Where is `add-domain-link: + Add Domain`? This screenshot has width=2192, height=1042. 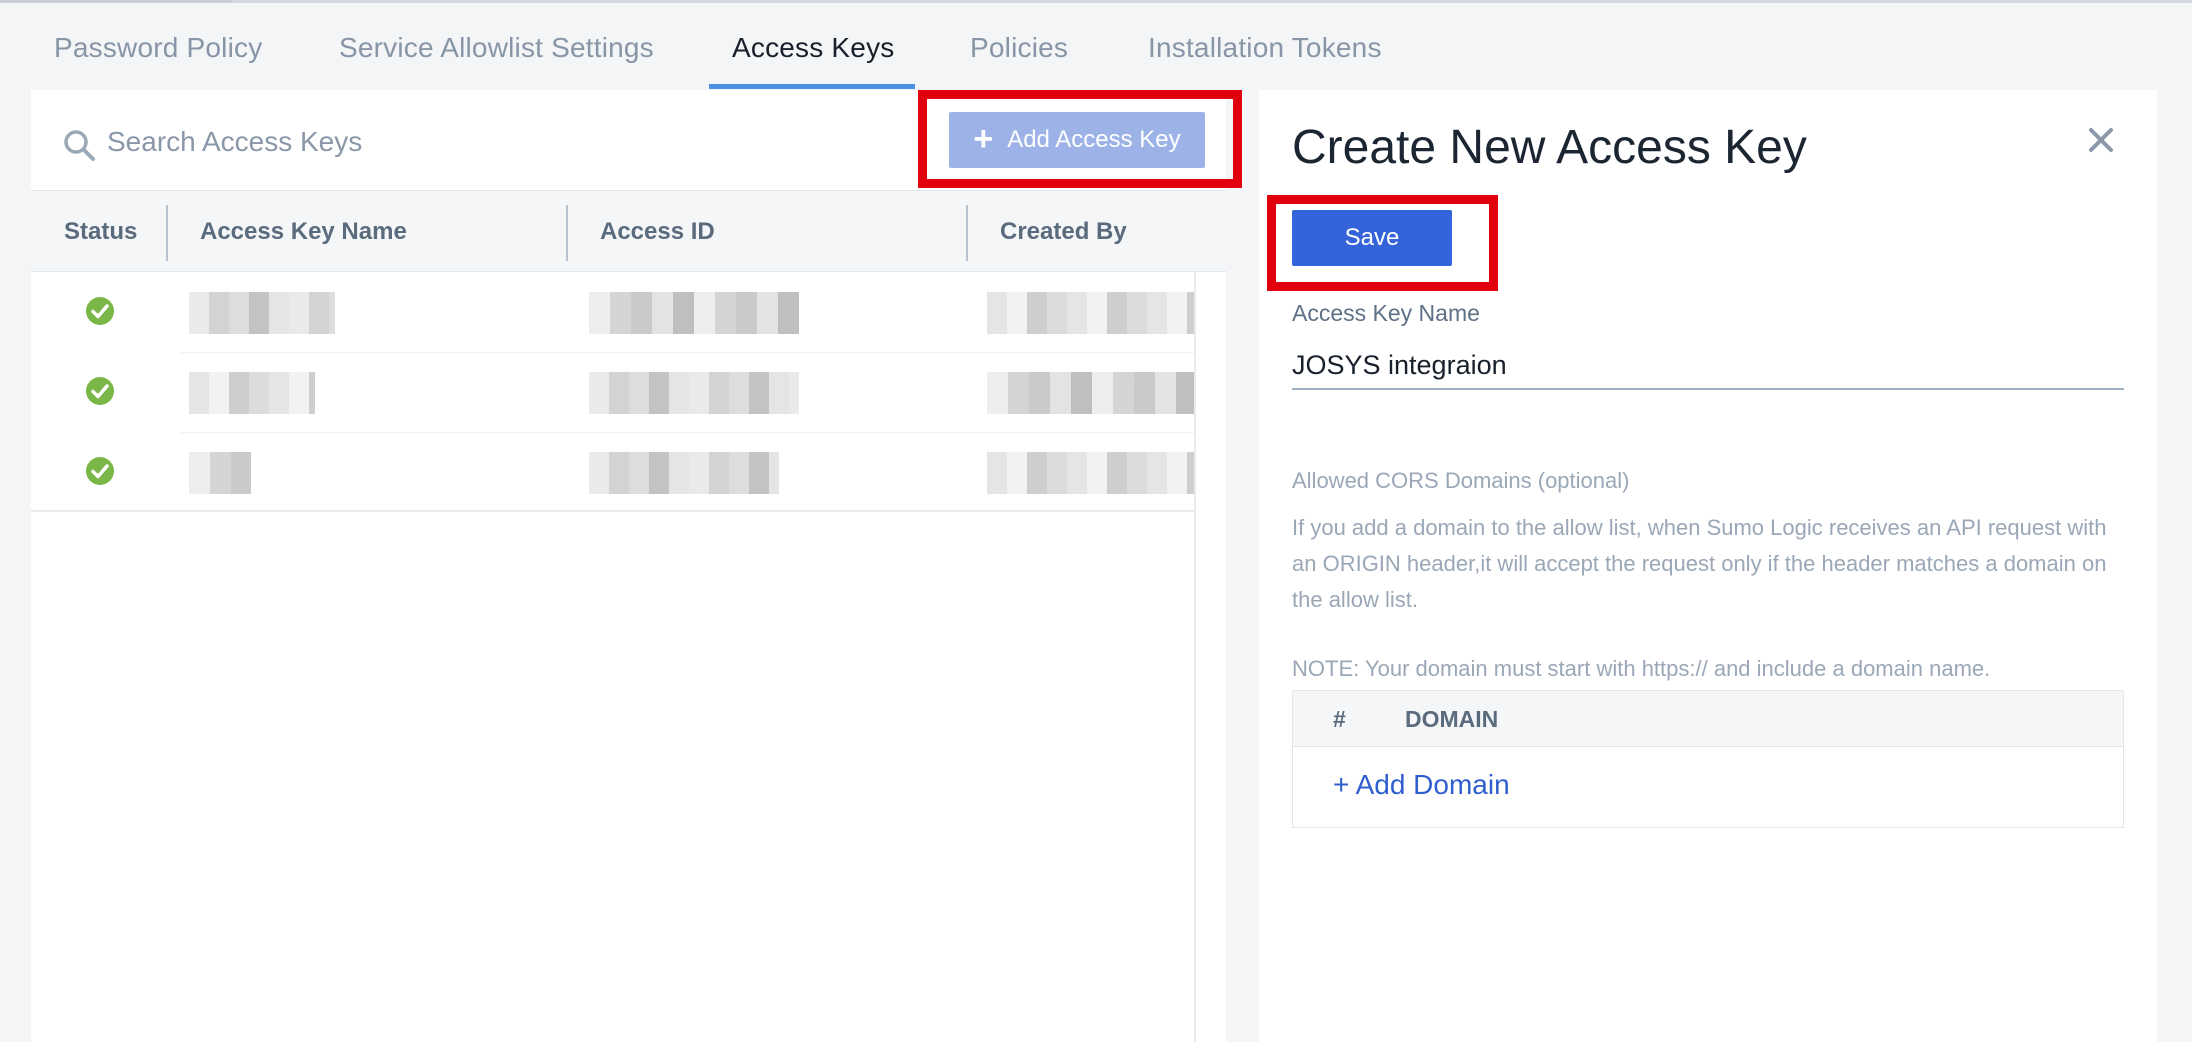
add-domain-link: + Add Domain is located at coordinates (1421, 785).